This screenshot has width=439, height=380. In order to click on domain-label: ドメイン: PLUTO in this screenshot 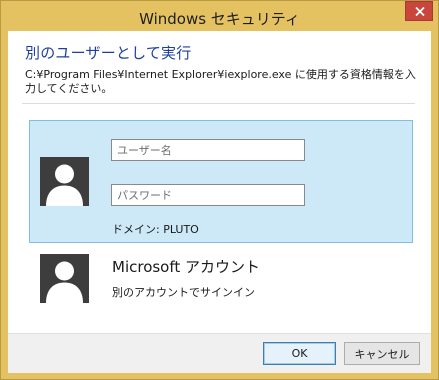, I will do `click(155, 229)`.